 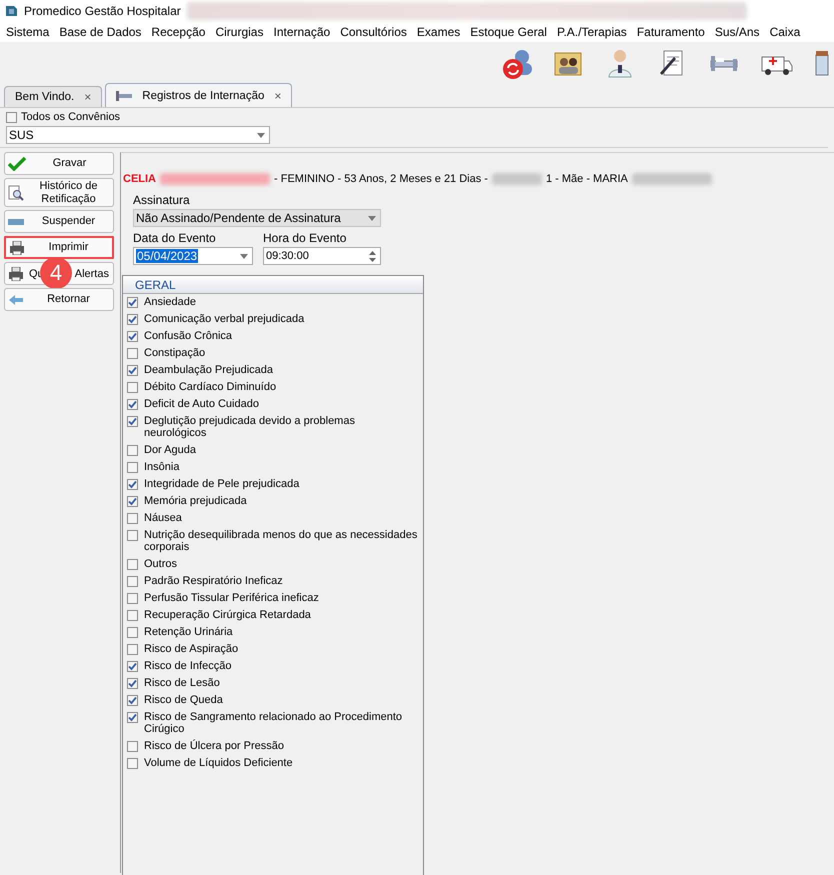 I want to click on document-pen-icon, so click(x=671, y=63).